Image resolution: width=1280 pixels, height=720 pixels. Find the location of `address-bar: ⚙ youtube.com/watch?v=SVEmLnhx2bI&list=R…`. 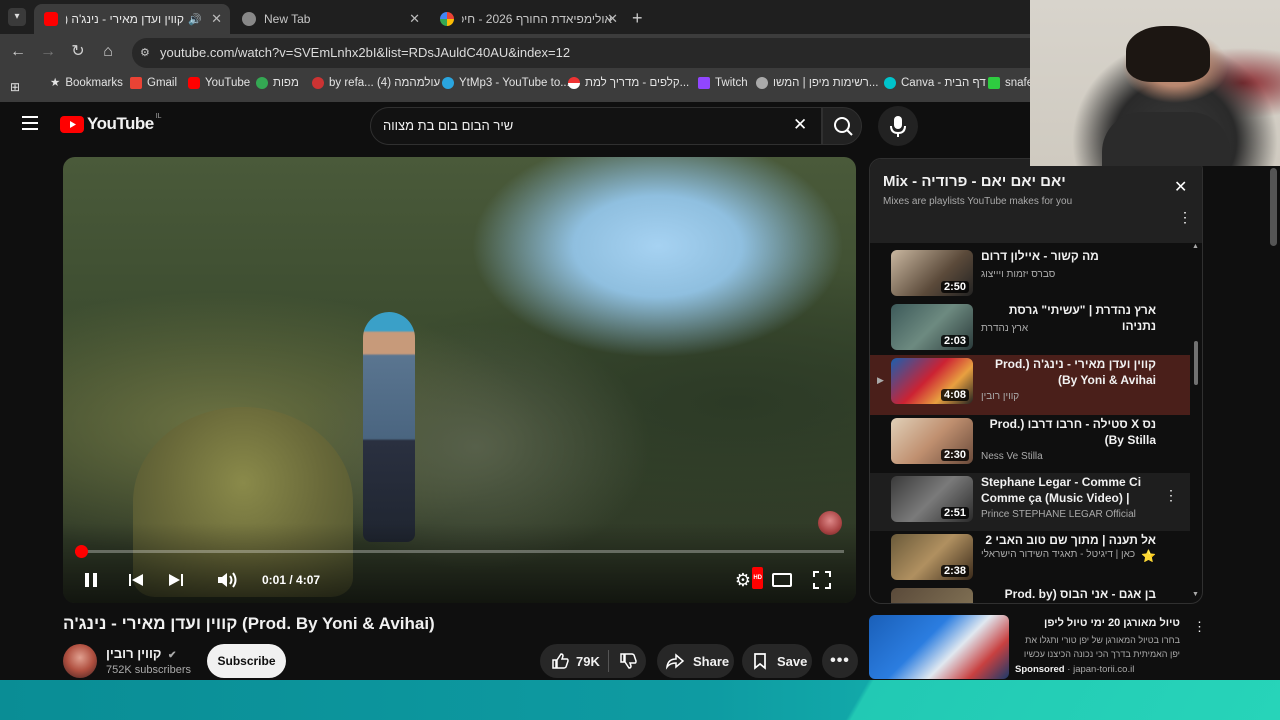

address-bar: ⚙ youtube.com/watch?v=SVEmLnhx2bI&list=R… is located at coordinates (592, 53).